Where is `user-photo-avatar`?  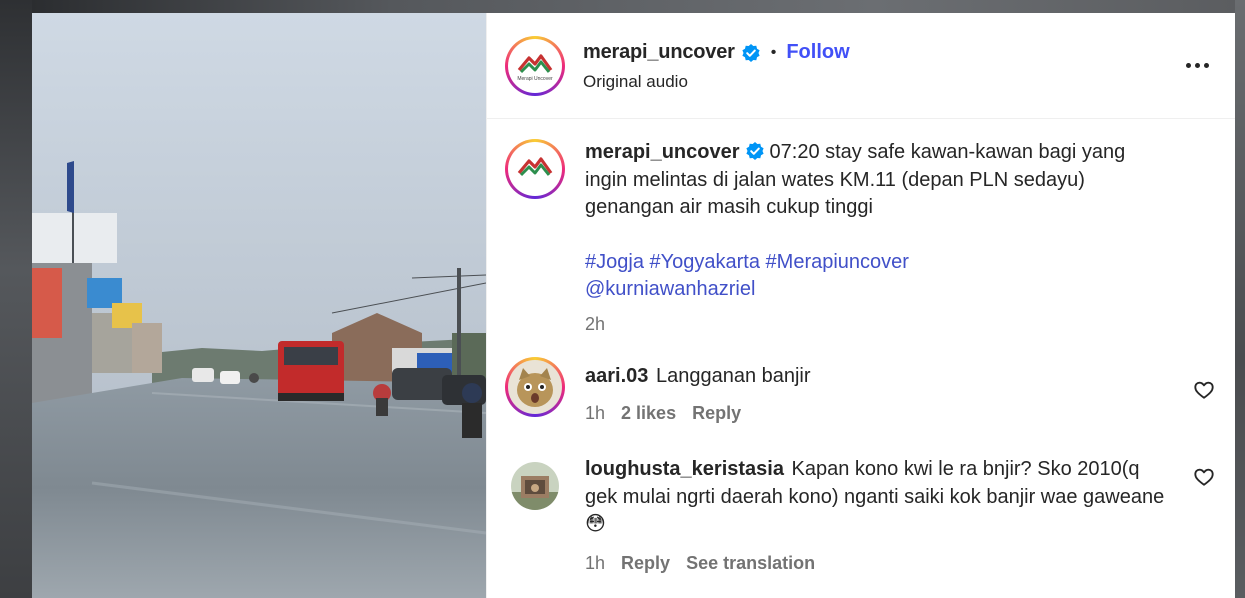 user-photo-avatar is located at coordinates (535, 486).